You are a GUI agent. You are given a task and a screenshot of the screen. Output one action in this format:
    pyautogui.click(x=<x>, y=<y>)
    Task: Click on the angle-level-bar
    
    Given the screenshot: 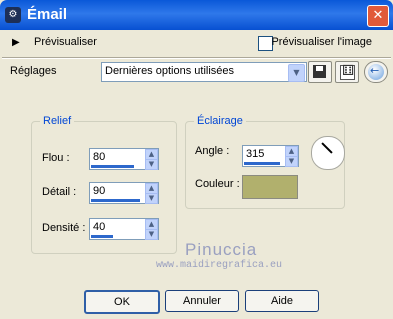 What is the action you would take?
    pyautogui.click(x=262, y=163)
    